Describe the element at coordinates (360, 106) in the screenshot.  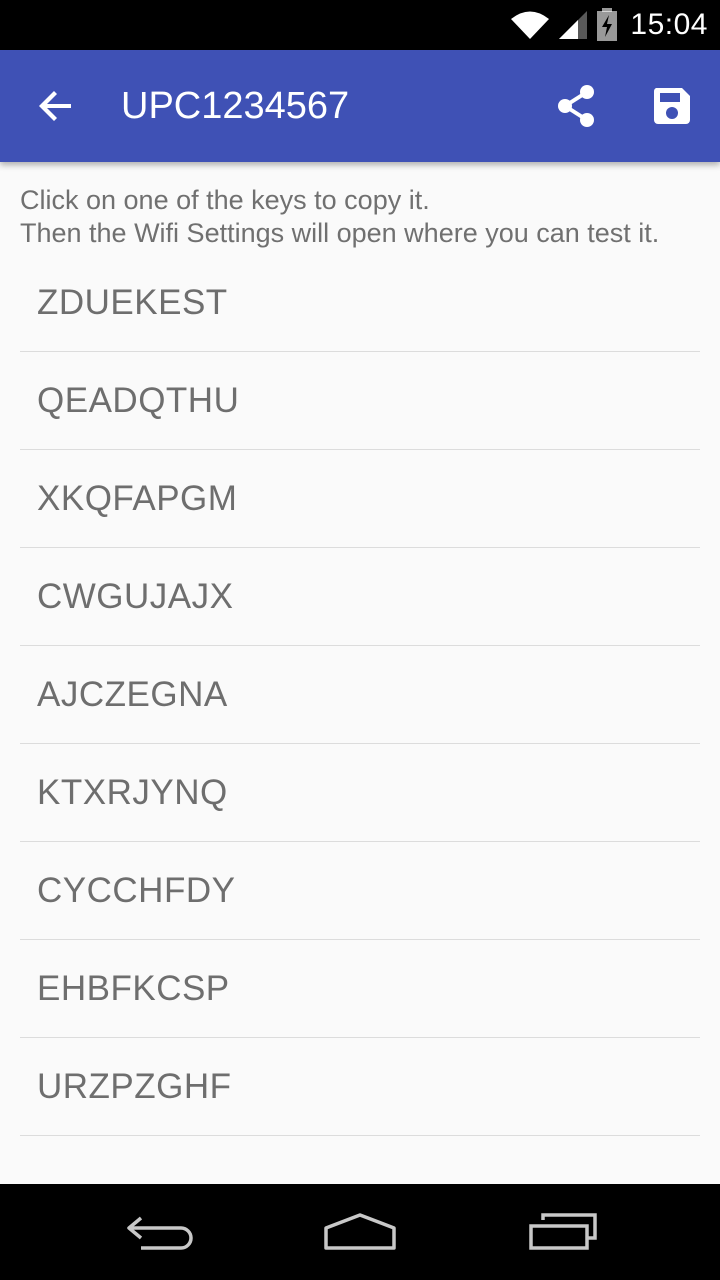
I see `app-toolbar: UPC1234567` at that location.